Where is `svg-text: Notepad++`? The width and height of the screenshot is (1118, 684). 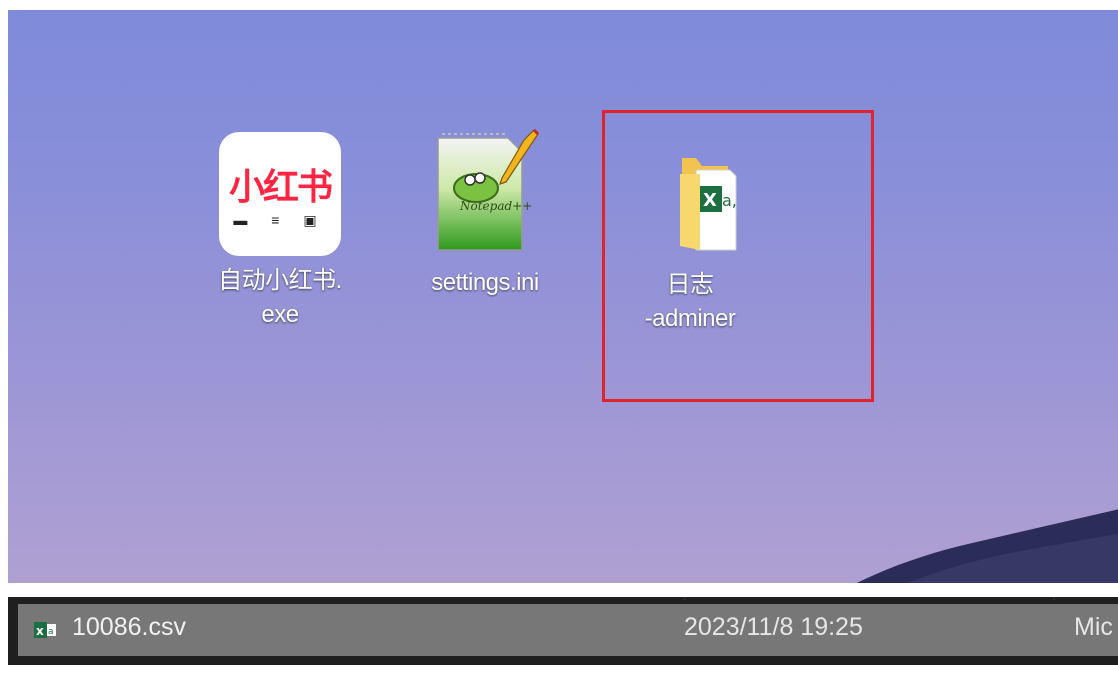 svg-text: Notepad++ is located at coordinates (495, 206).